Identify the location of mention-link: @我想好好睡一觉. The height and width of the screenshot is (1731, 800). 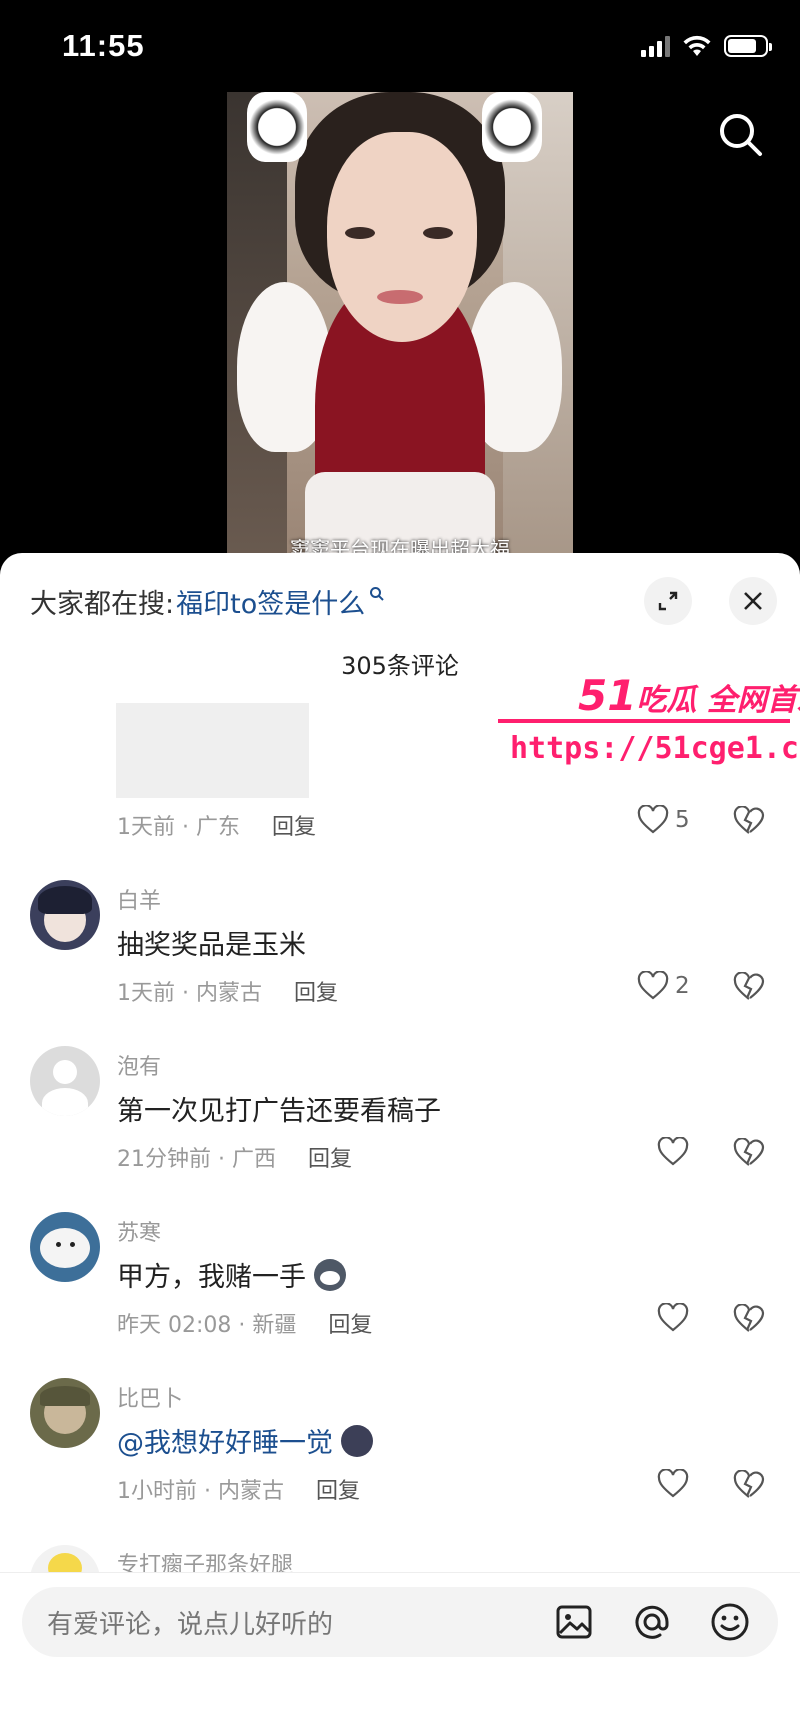
(225, 1440).